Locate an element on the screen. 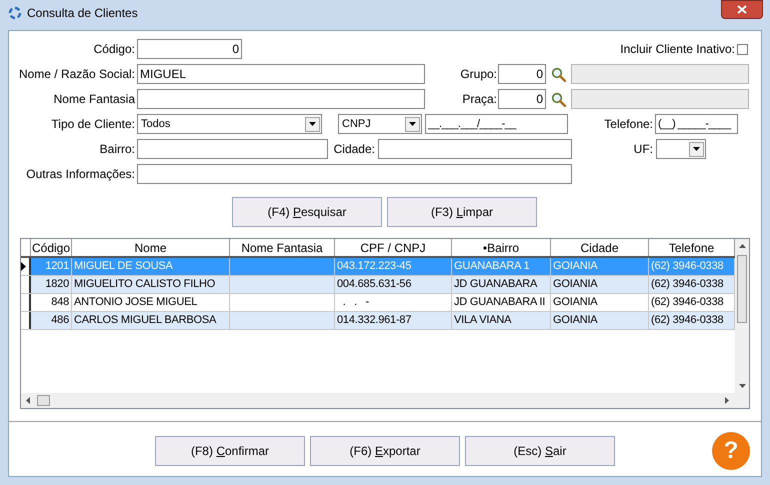 The width and height of the screenshot is (770, 485). document-cell: 004.685.631-56 is located at coordinates (393, 284).